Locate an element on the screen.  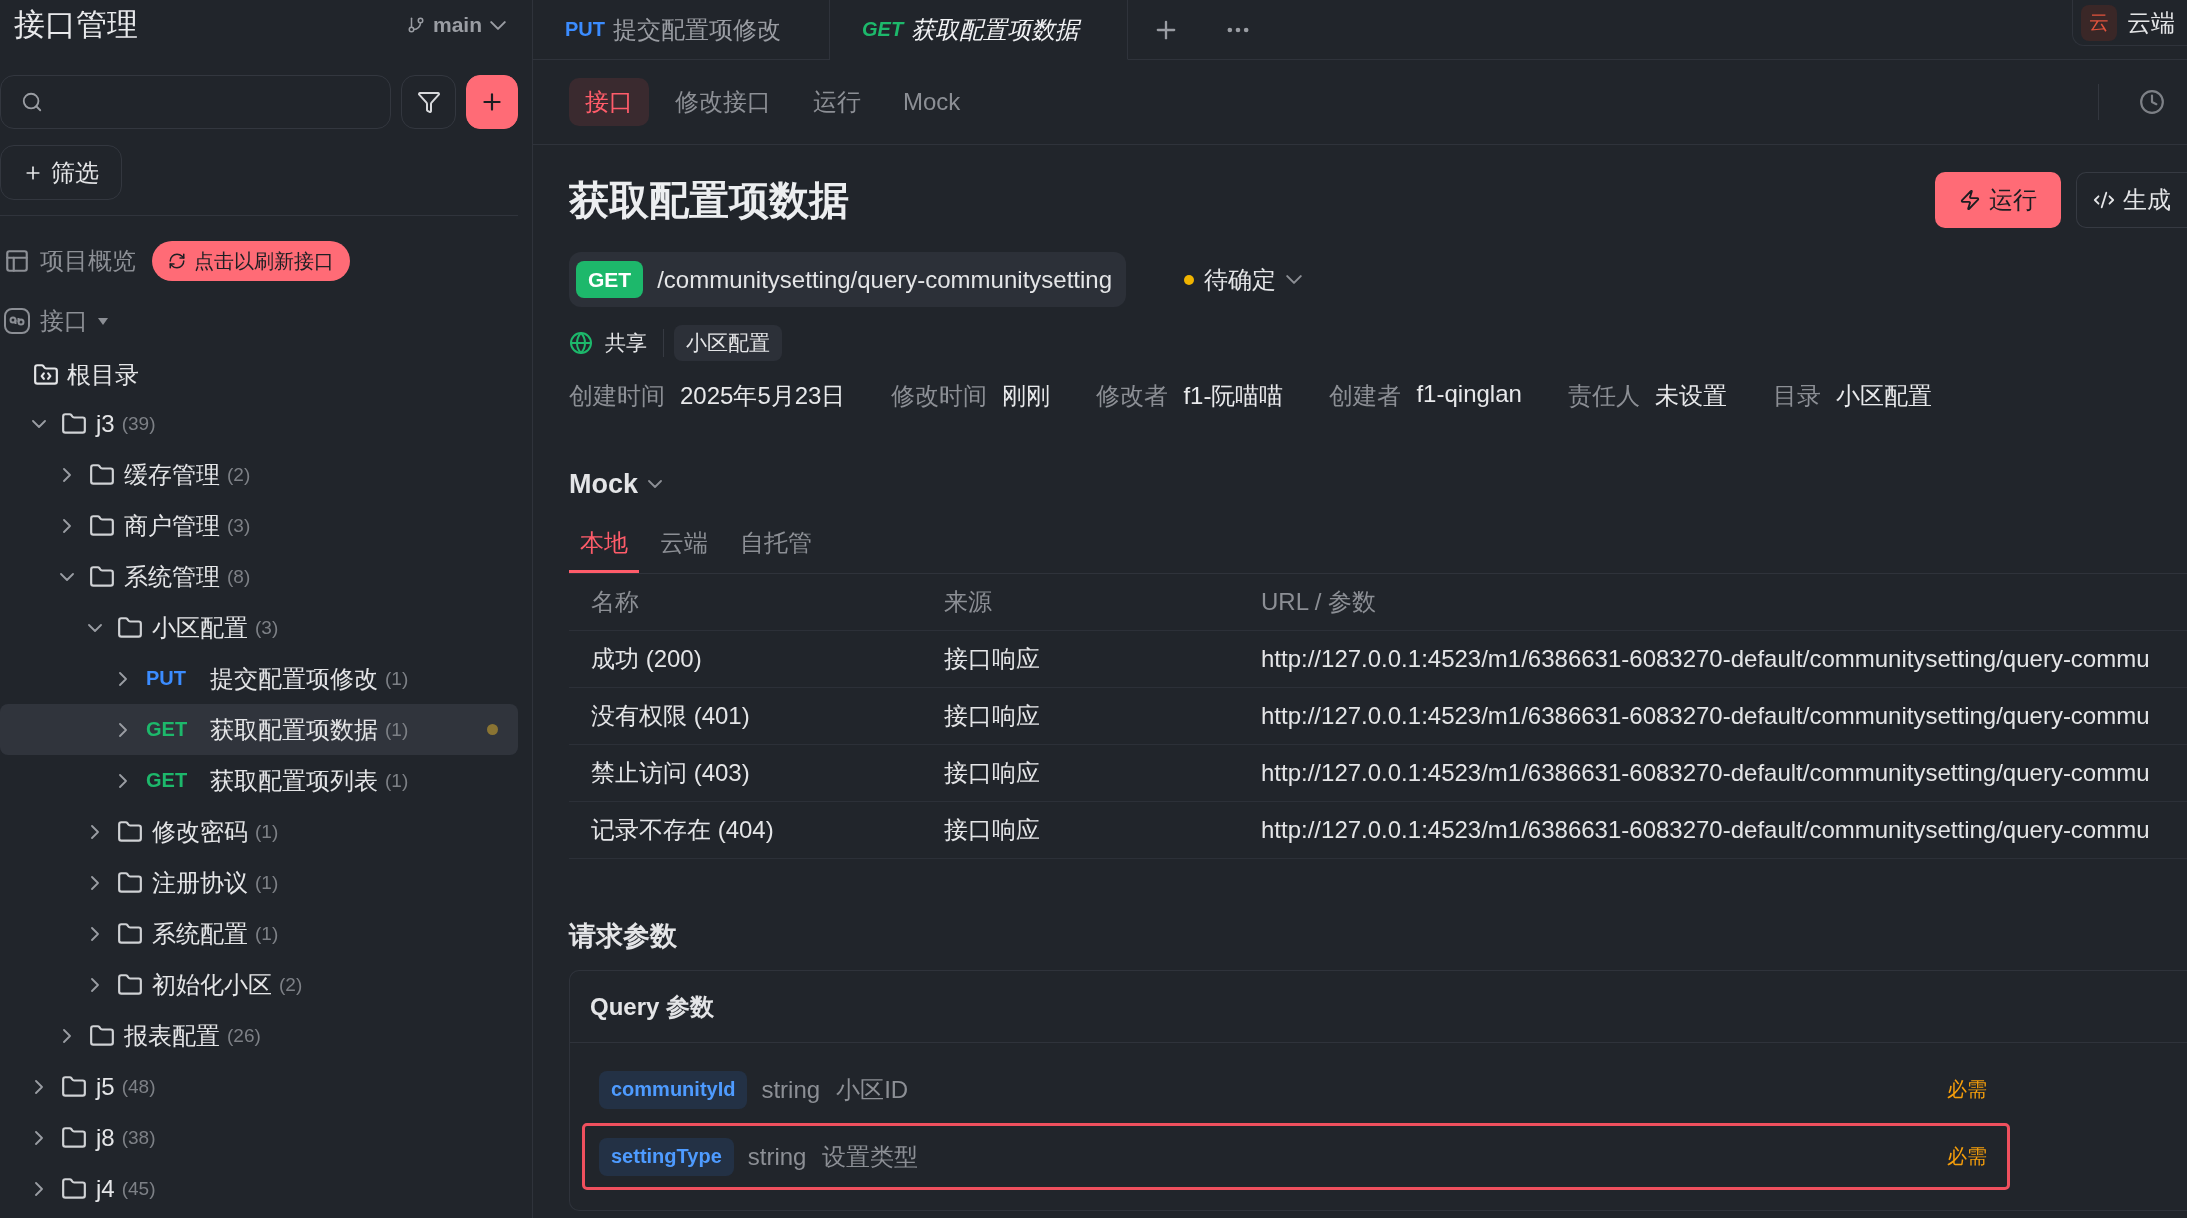
meta-label: 目录 is located at coordinates (1796, 396).